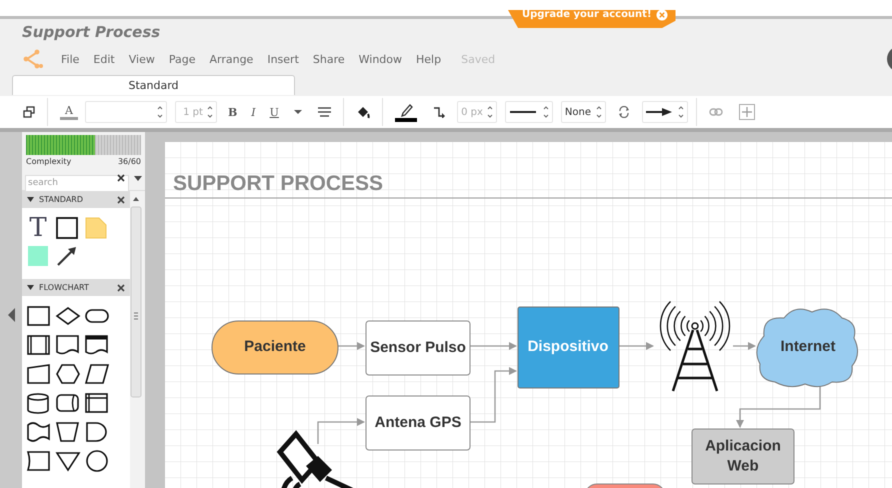 This screenshot has height=488, width=892. Describe the element at coordinates (624, 112) in the screenshot. I see `rotate-icon` at that location.